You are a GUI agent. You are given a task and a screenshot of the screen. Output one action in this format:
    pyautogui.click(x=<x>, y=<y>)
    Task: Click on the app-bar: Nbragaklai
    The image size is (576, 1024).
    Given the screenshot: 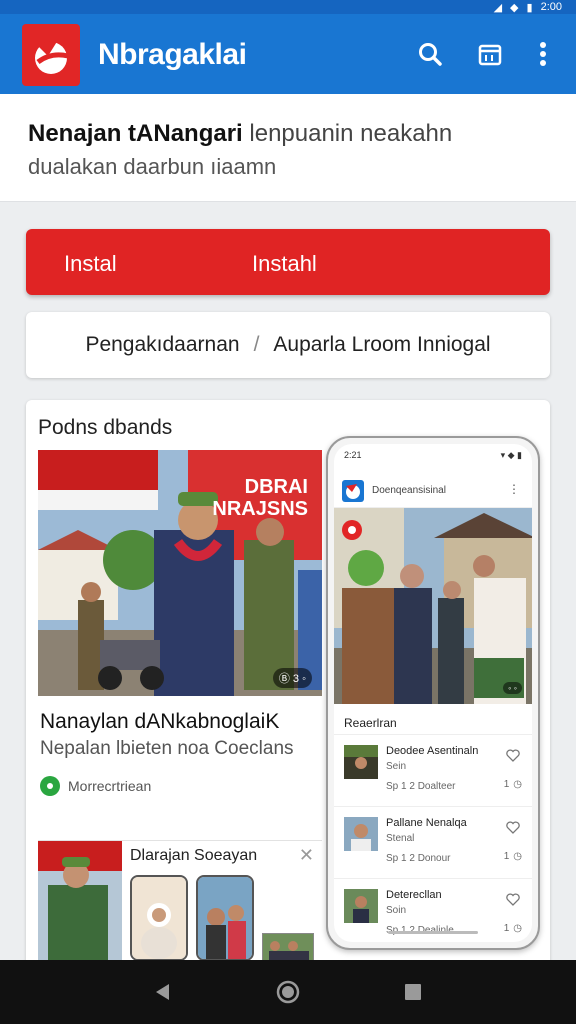 What is the action you would take?
    pyautogui.click(x=288, y=54)
    